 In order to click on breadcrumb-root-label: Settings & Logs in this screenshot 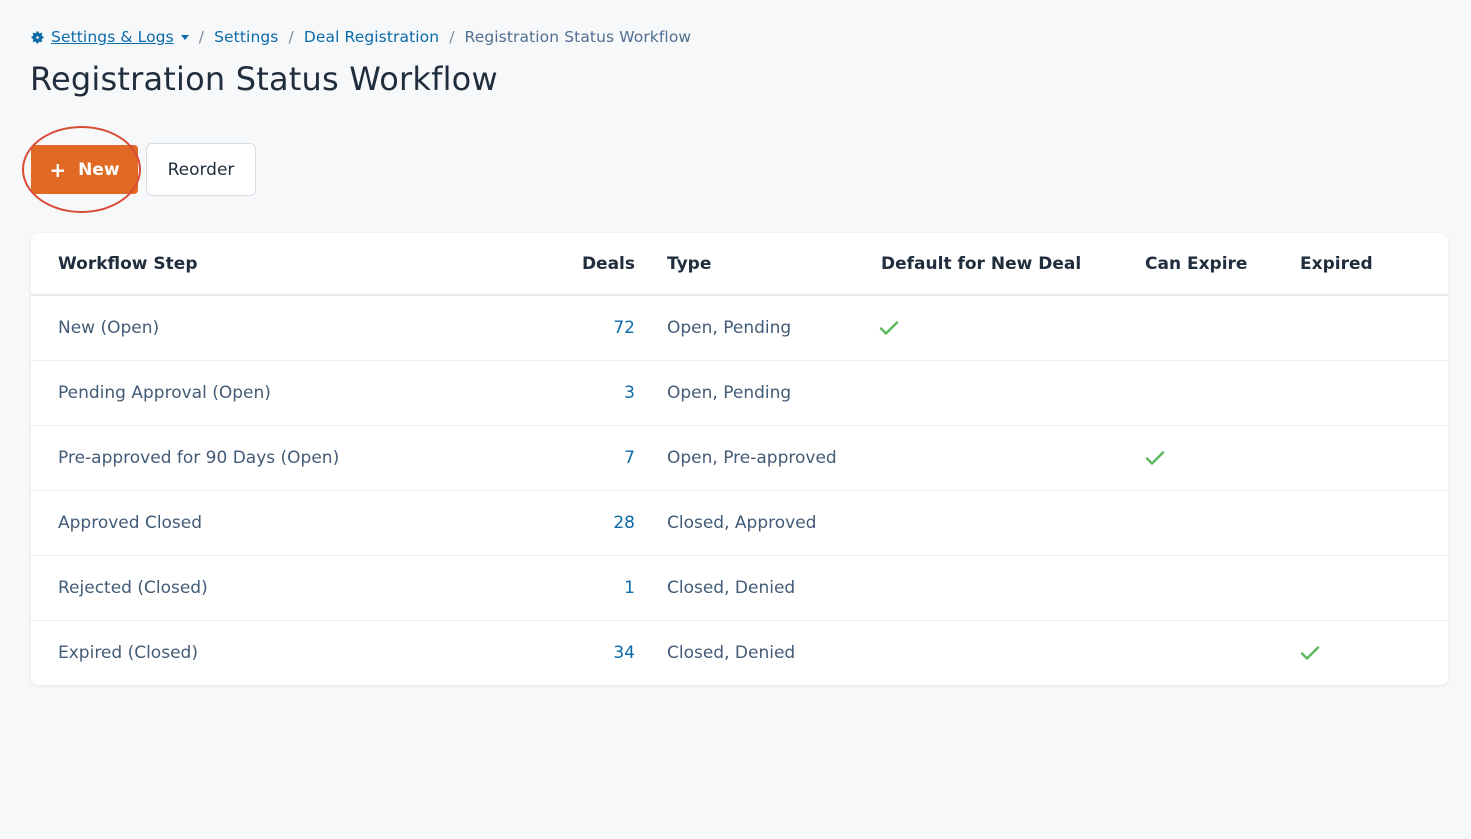, I will do `click(112, 37)`.